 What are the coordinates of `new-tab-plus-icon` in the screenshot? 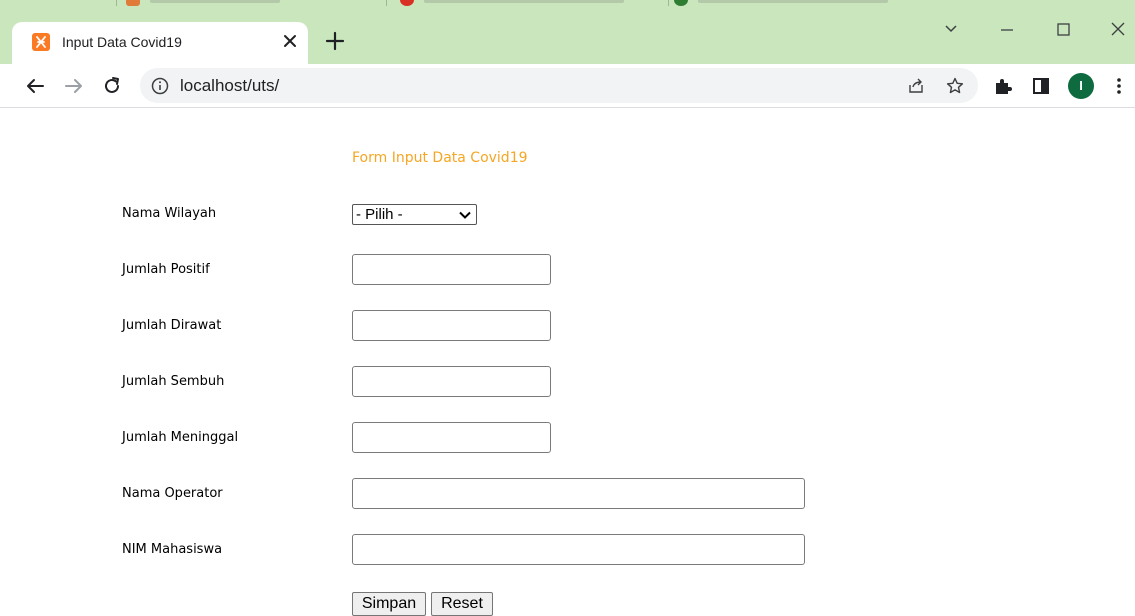 It's located at (335, 41).